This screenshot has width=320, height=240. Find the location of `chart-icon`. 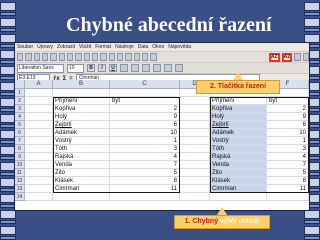

chart-icon is located at coordinates (297, 57).